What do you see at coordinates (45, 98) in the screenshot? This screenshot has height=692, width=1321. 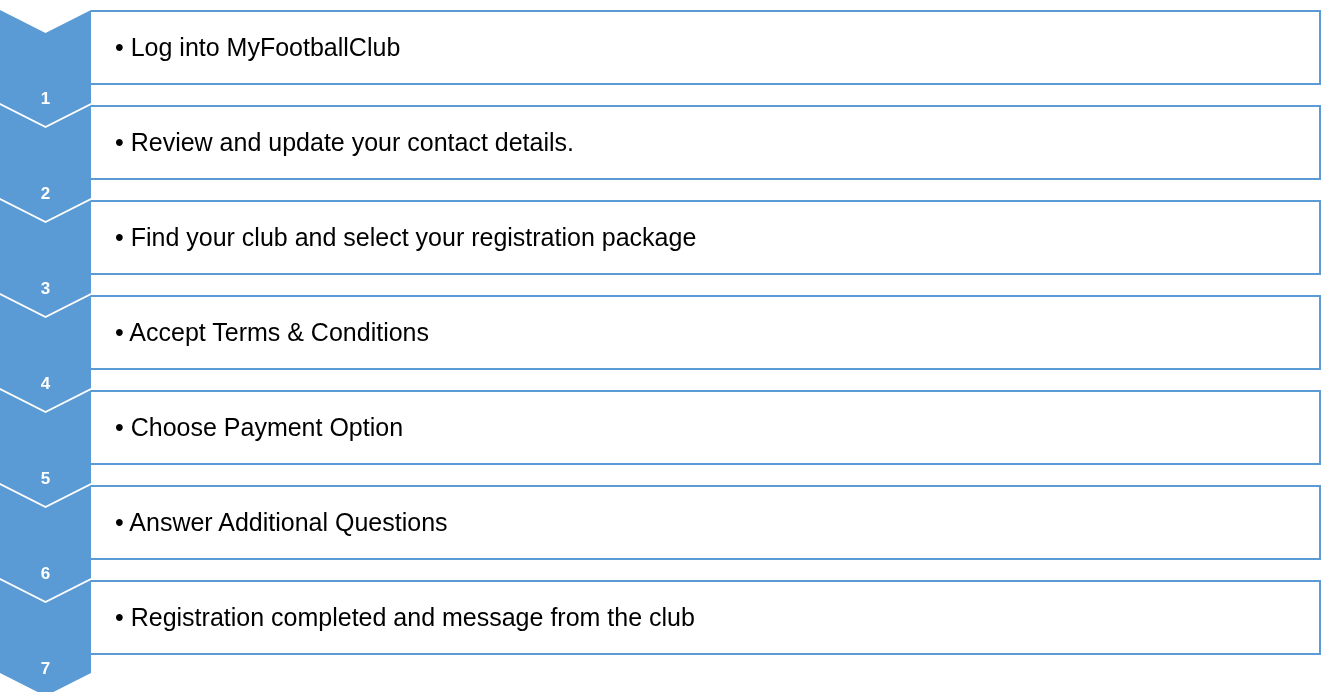 I see `step-number: 1` at bounding box center [45, 98].